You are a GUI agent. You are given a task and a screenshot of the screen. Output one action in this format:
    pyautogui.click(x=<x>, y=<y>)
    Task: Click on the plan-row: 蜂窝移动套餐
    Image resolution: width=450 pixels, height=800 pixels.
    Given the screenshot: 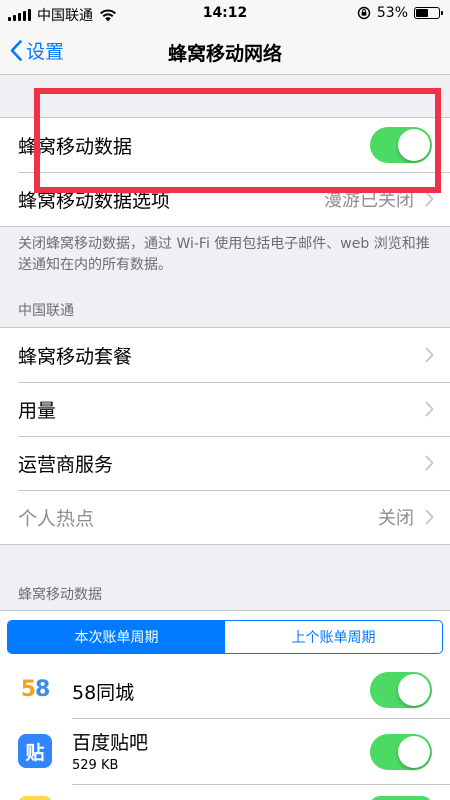 What is the action you would take?
    pyautogui.click(x=225, y=355)
    